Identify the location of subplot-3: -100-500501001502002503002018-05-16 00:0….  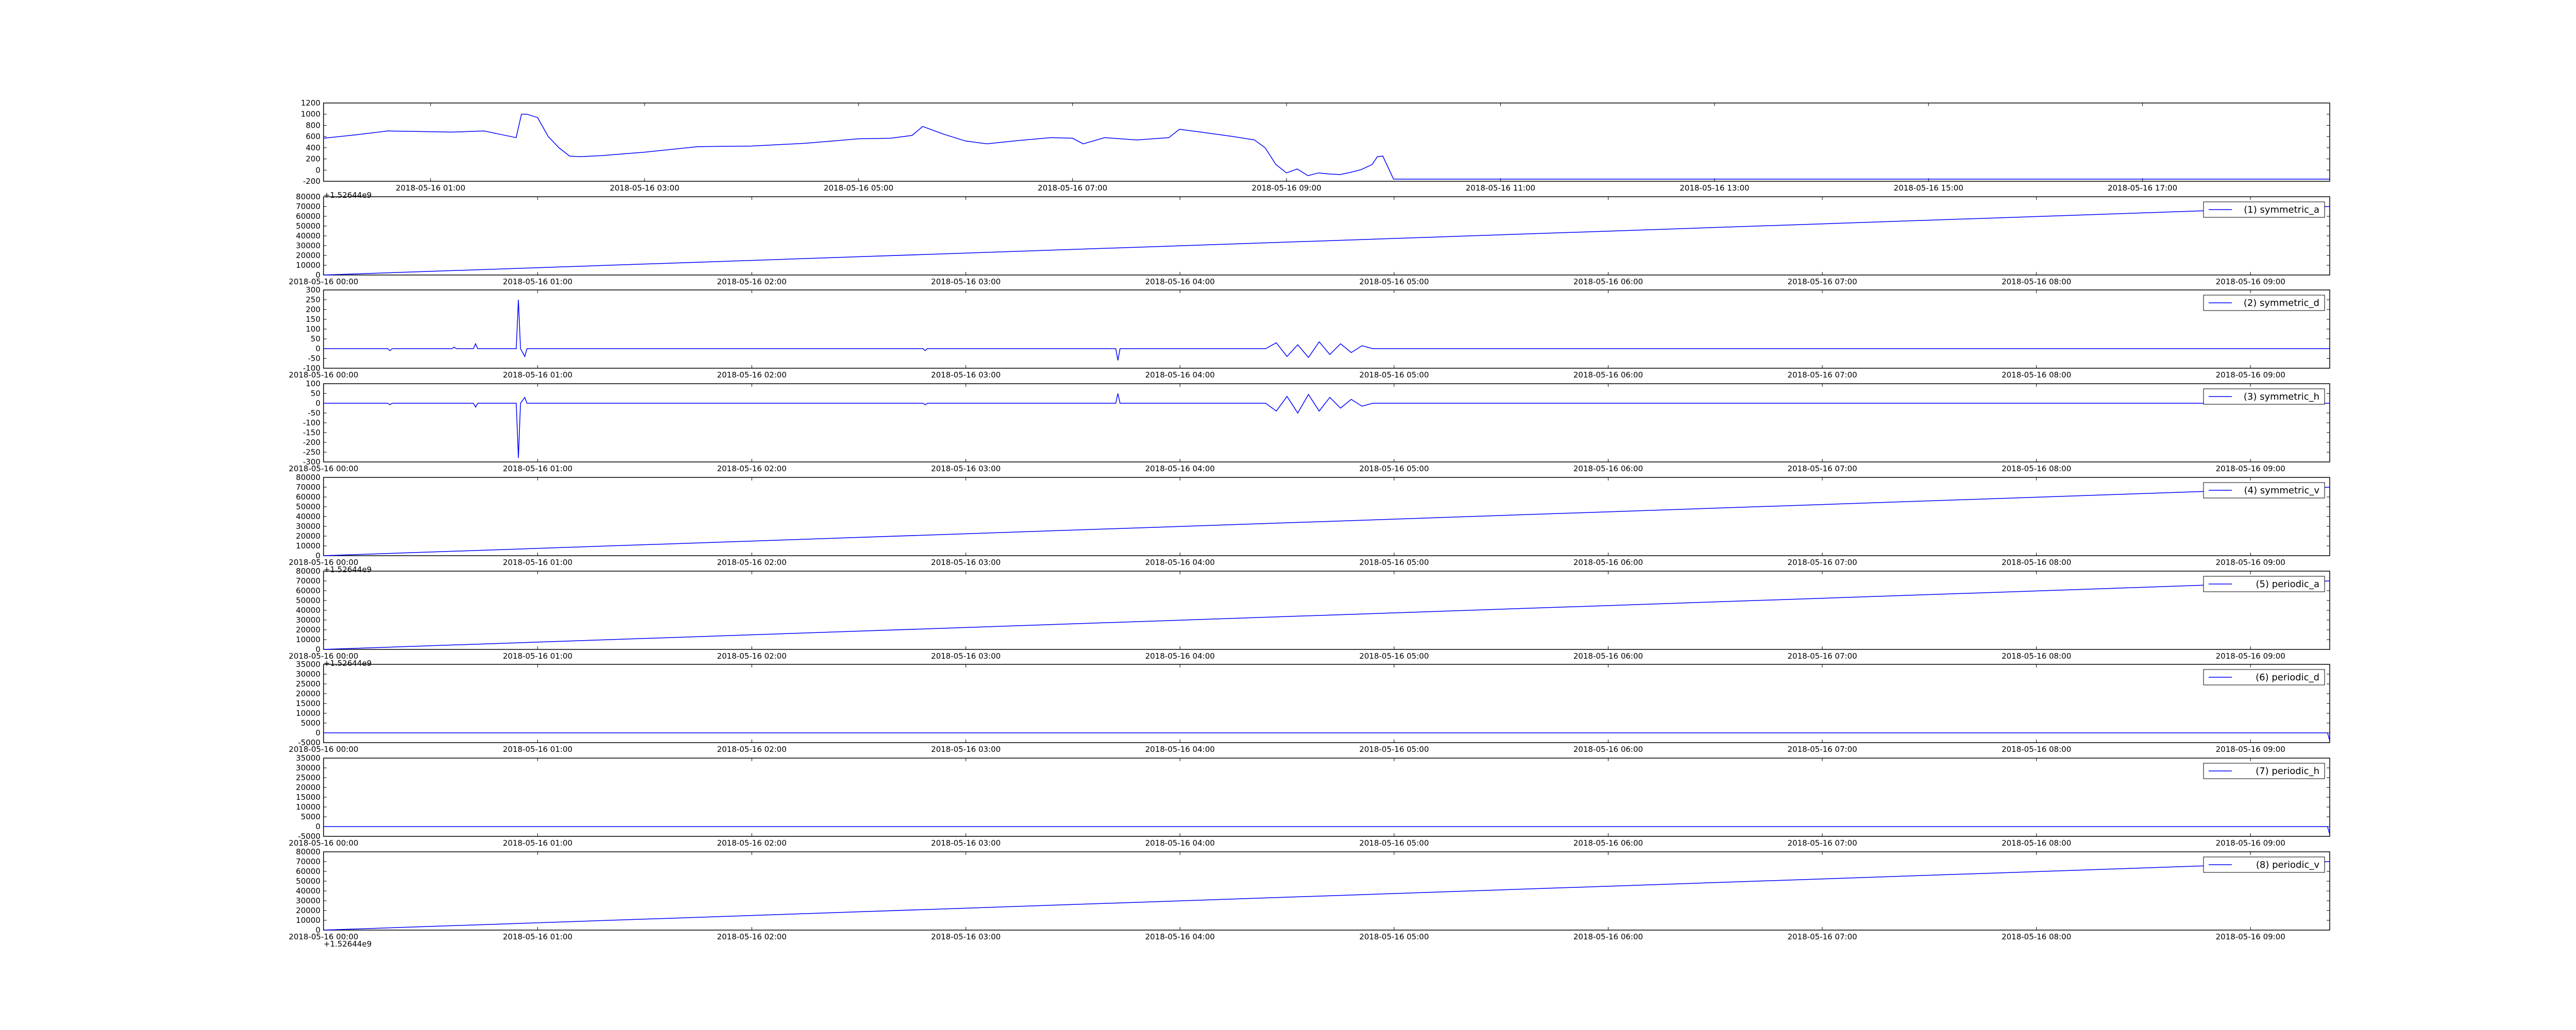
(1309, 332).